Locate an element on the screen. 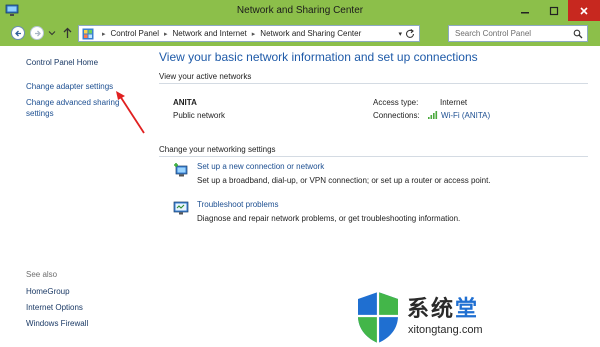 Image resolution: width=600 pixels, height=347 pixels. search-placeholder: Search Control Panel is located at coordinates (493, 33).